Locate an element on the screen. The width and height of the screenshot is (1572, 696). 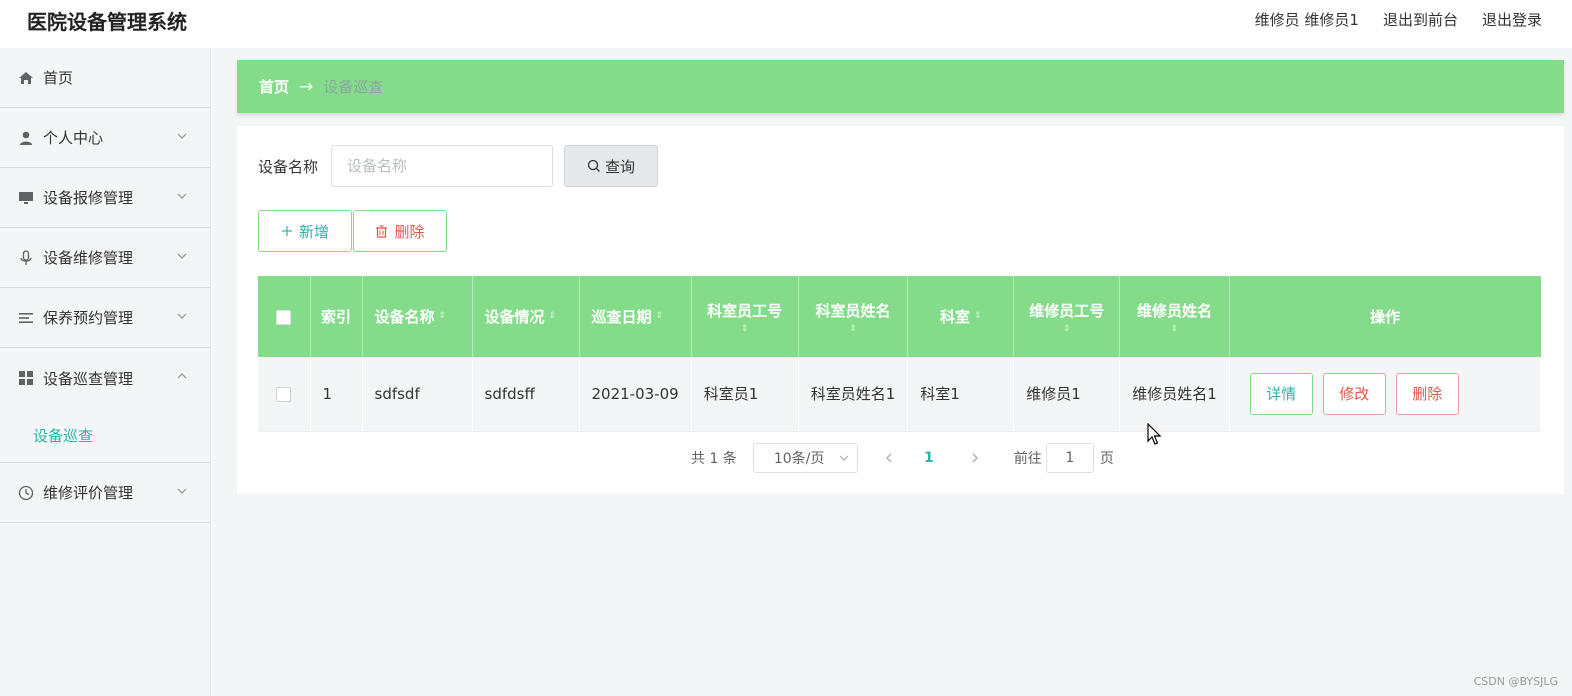
header-user-area: 维修员 维修员1 退出到前台 退出登录 is located at coordinates (1398, 19).